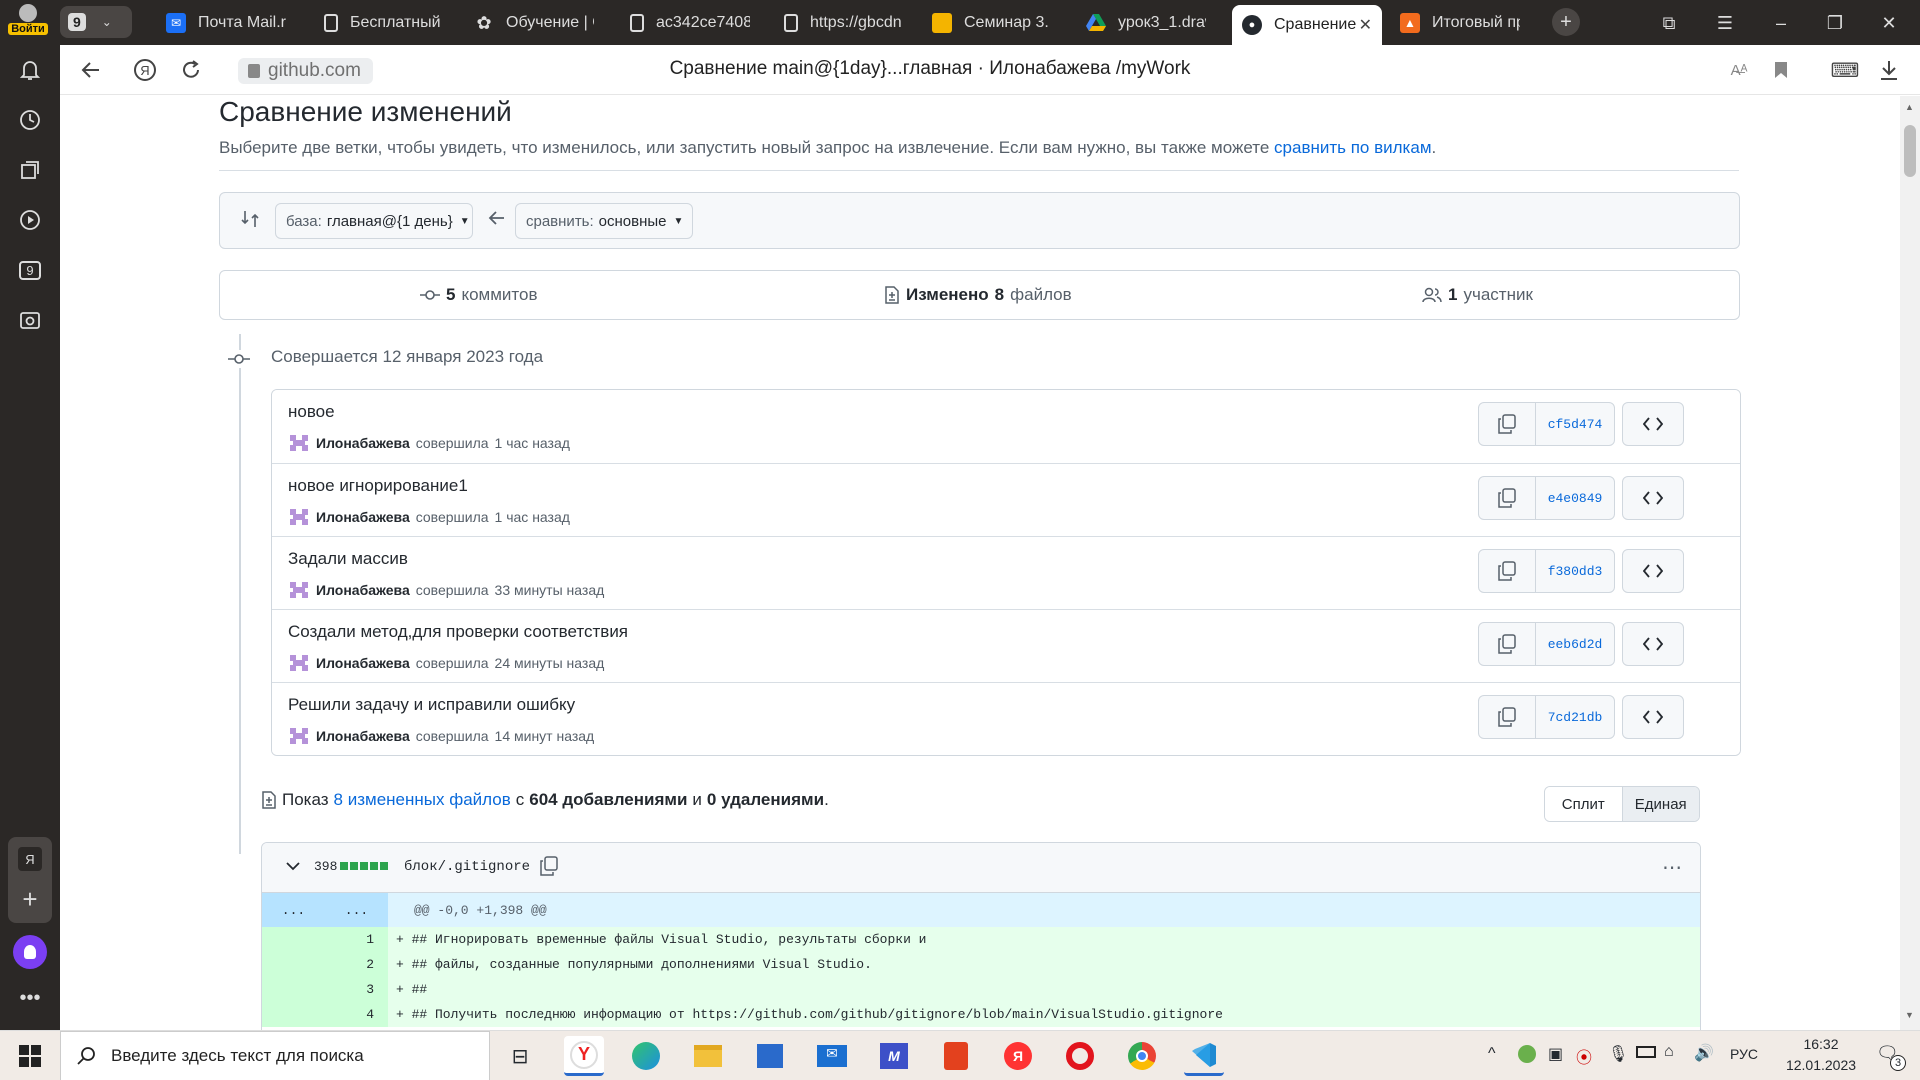  Describe the element at coordinates (30, 859) in the screenshot. I see `profile-button: Я` at that location.